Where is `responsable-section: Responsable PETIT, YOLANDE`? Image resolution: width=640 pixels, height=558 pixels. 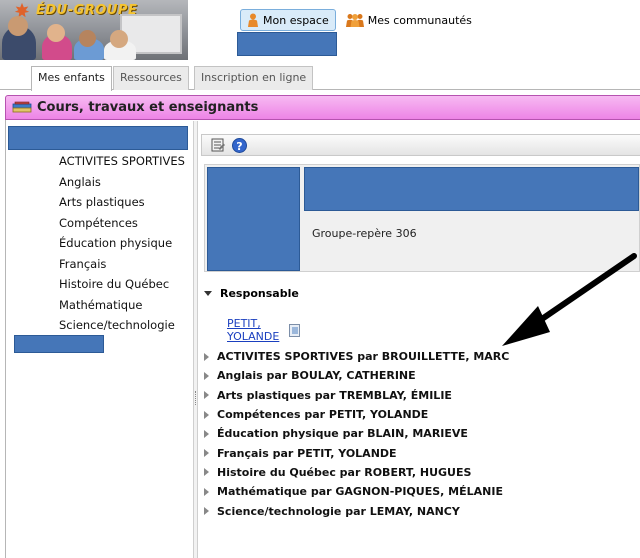
responsable-section: Responsable PETIT, YOLANDE is located at coordinates (252, 315).